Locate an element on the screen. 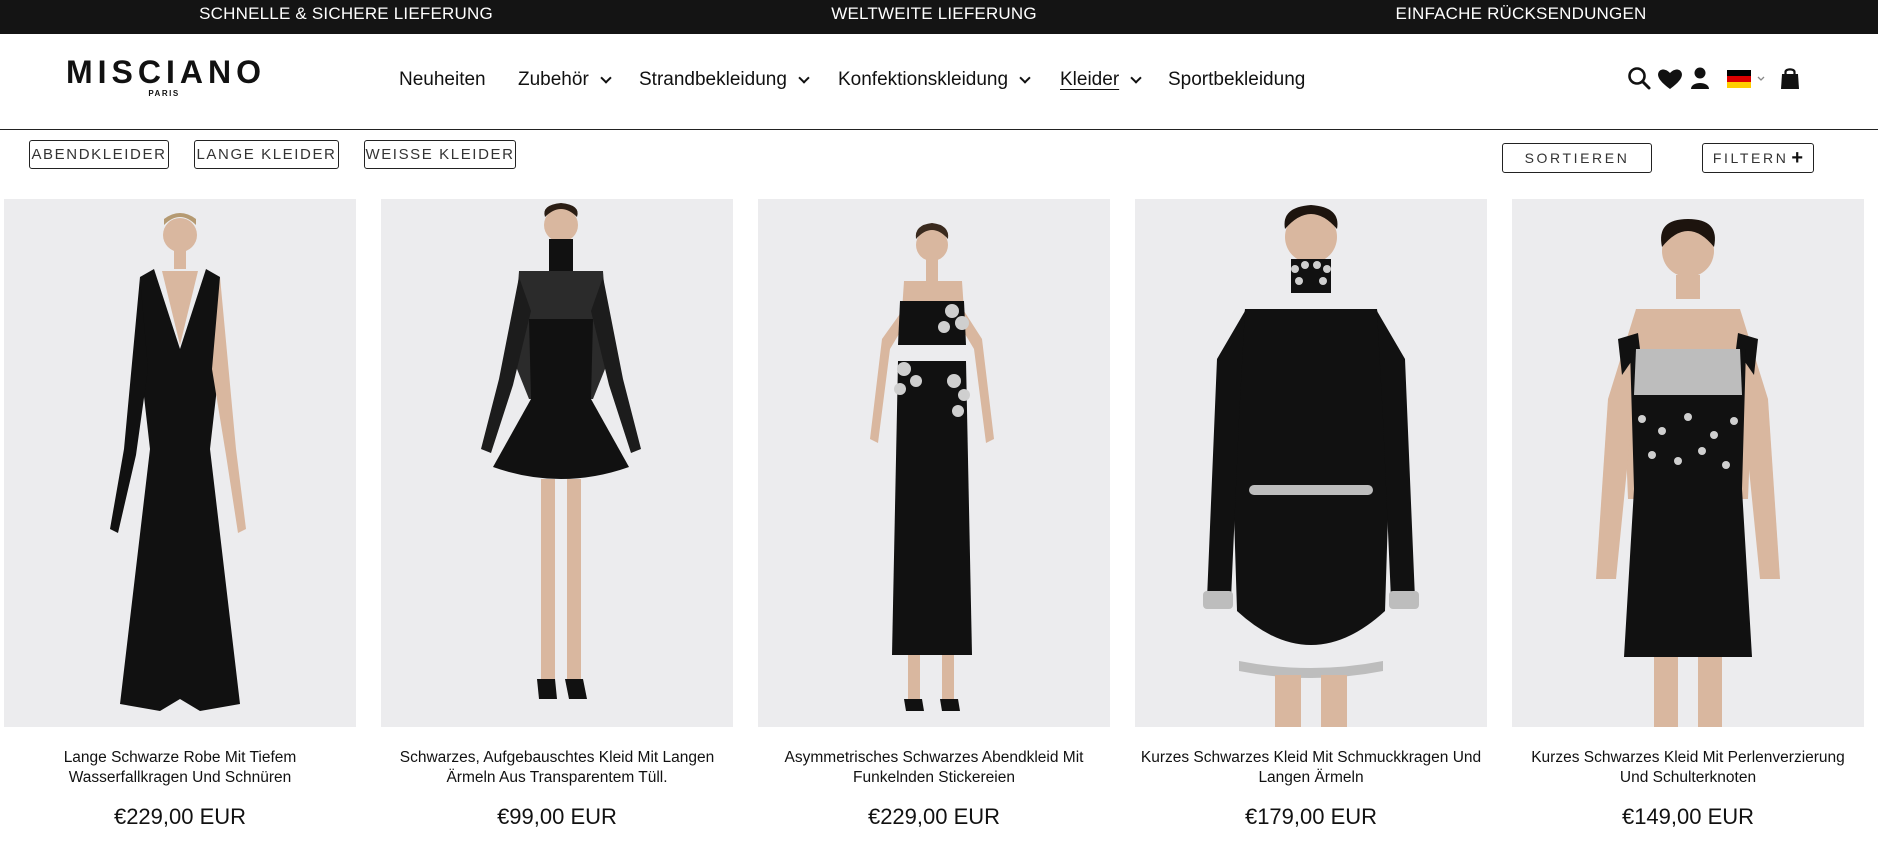 This screenshot has height=842, width=1878. brand-logo: MISCIANO PARIS is located at coordinates (164, 77).